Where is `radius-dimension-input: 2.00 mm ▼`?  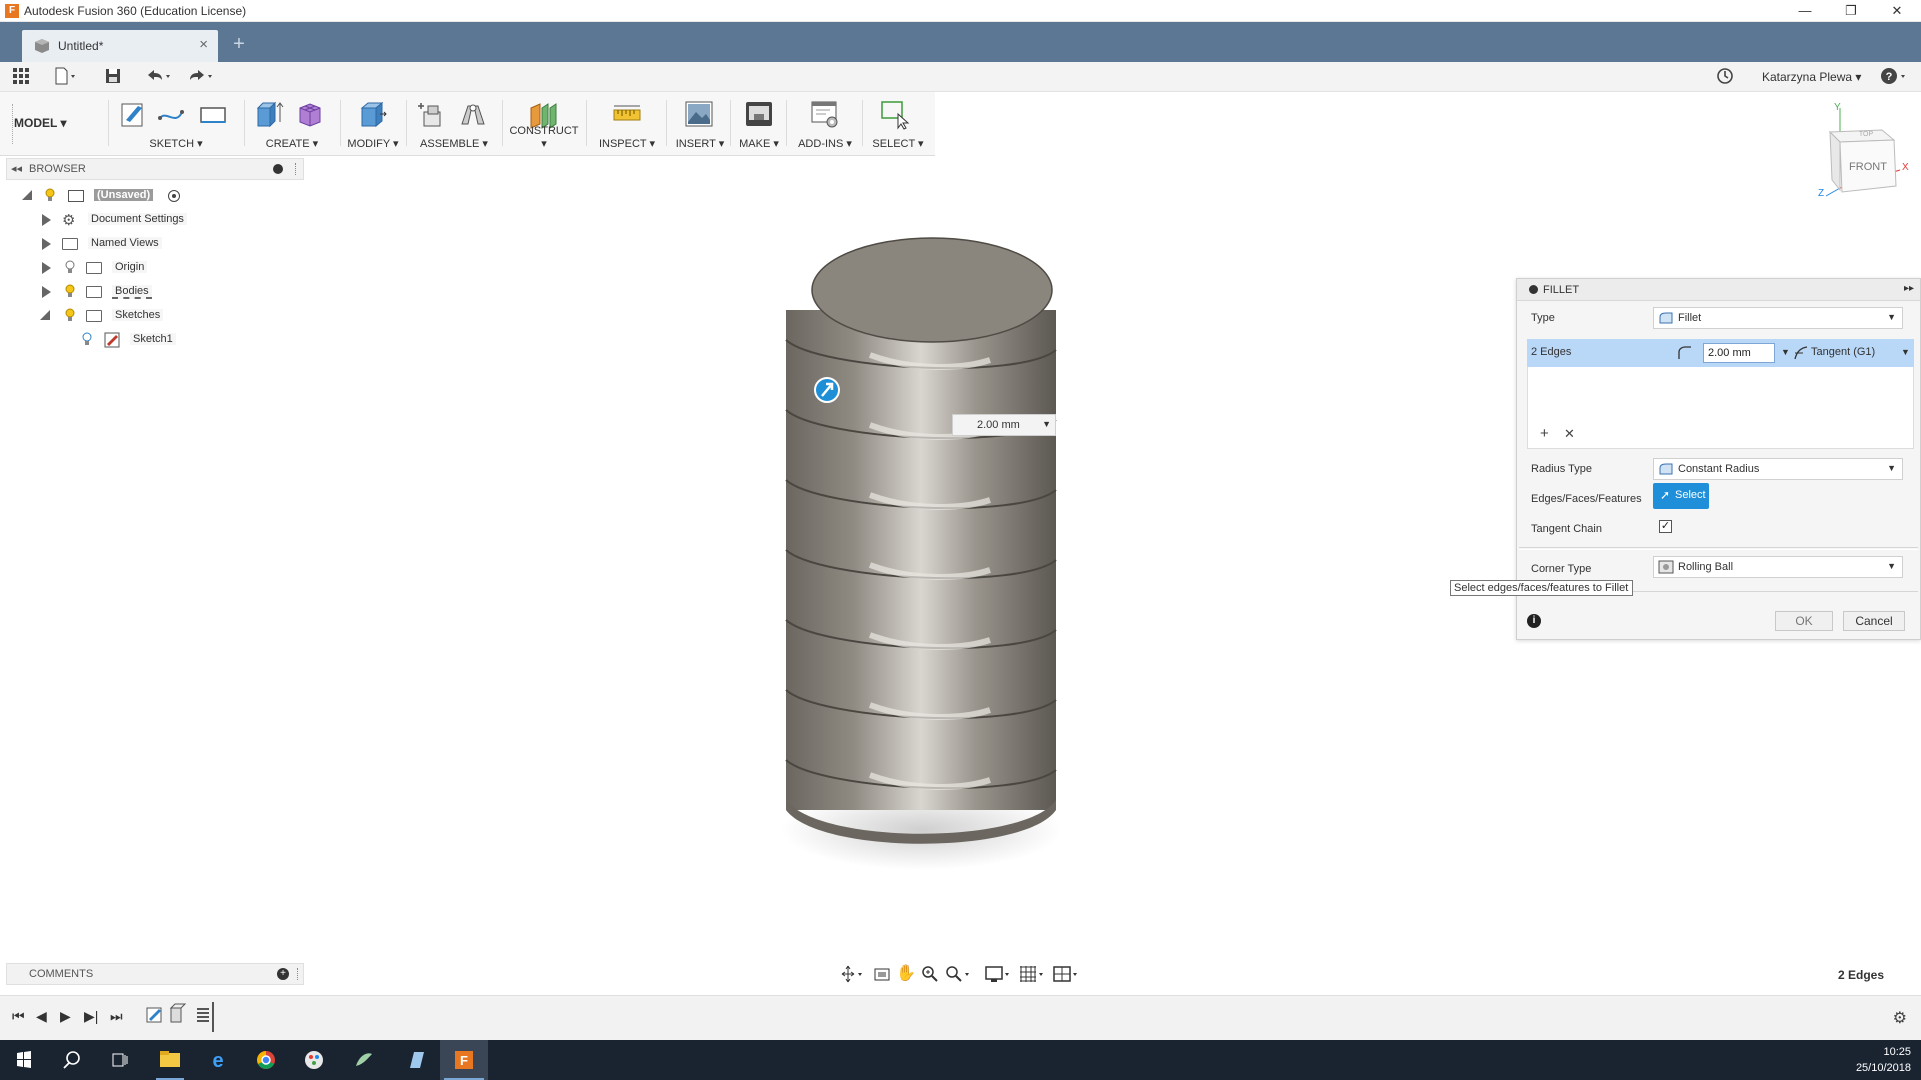 radius-dimension-input: 2.00 mm ▼ is located at coordinates (1004, 425).